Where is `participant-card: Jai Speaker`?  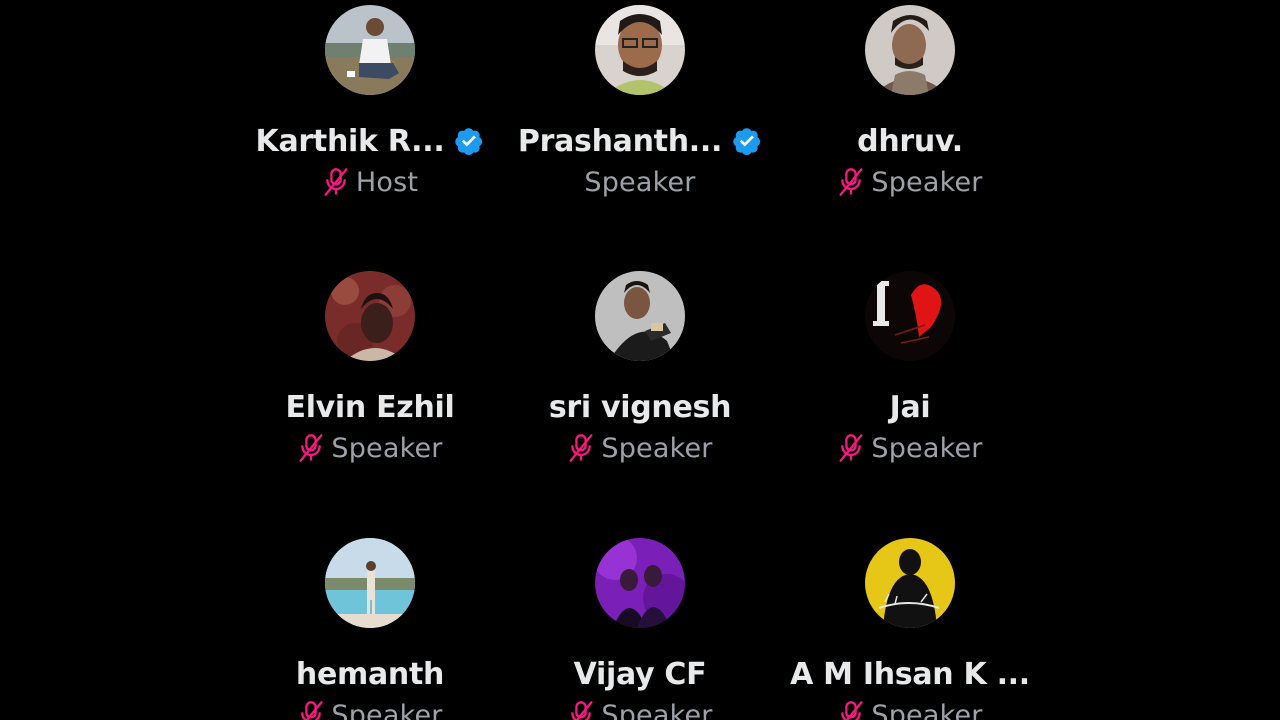
participant-card: Jai Speaker is located at coordinates (910, 369).